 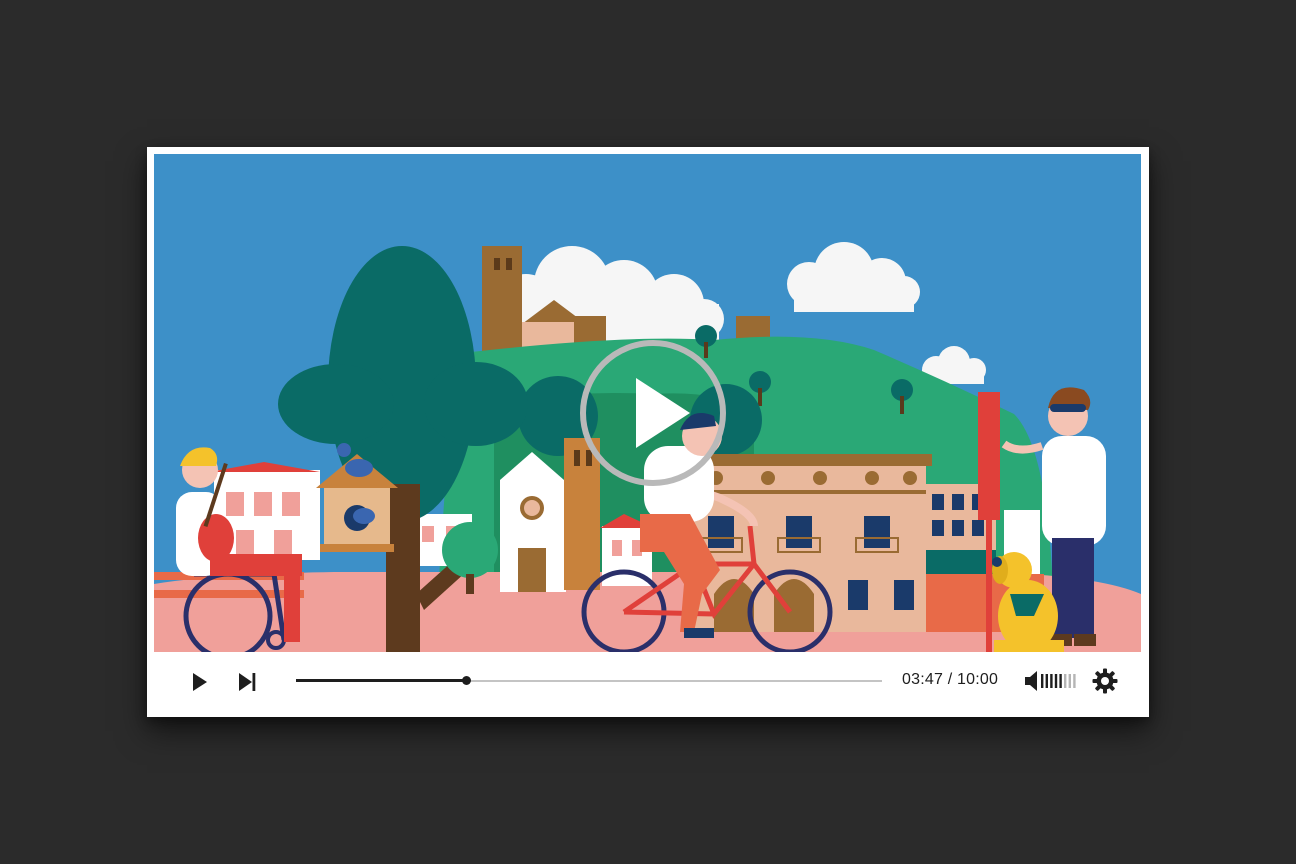 I want to click on progress-bar, so click(x=589, y=680).